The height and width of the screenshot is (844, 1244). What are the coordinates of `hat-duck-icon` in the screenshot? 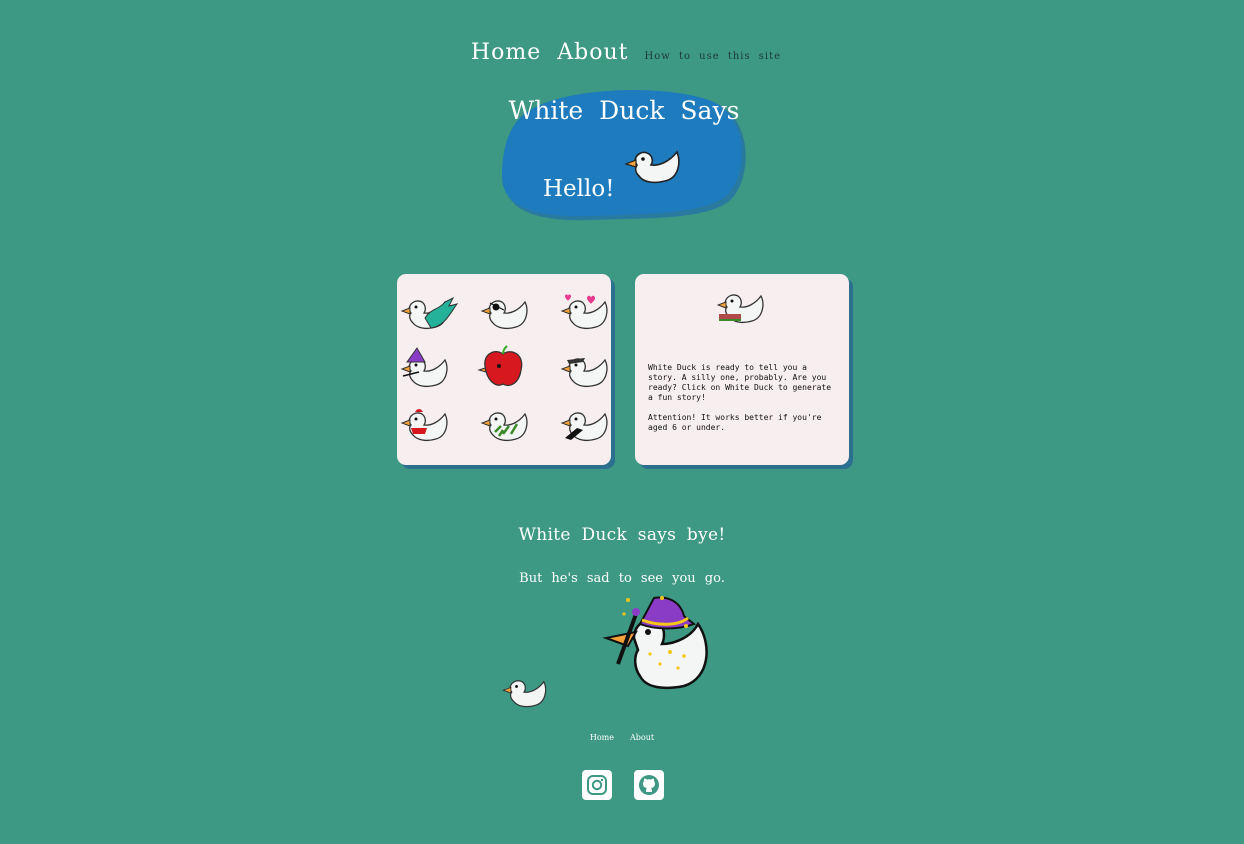 It's located at (584, 373).